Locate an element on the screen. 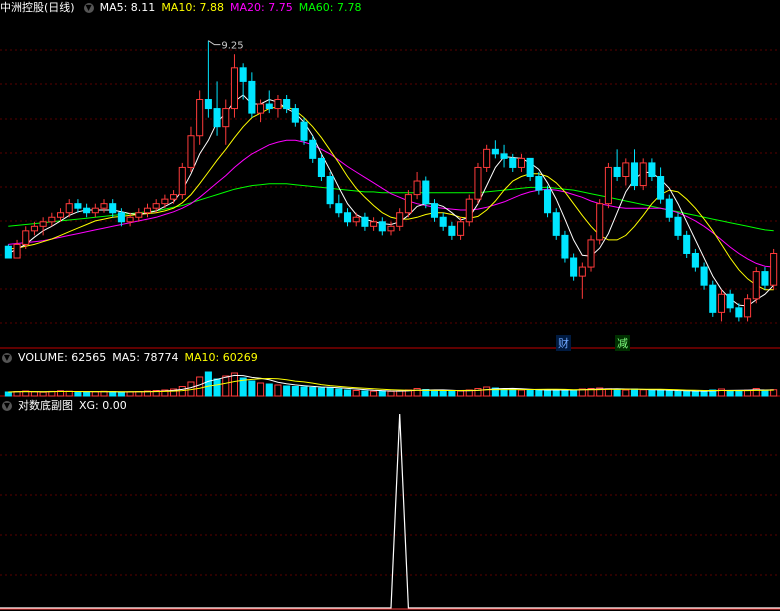  annotation-layer: 9.25 is located at coordinates (226, 46).